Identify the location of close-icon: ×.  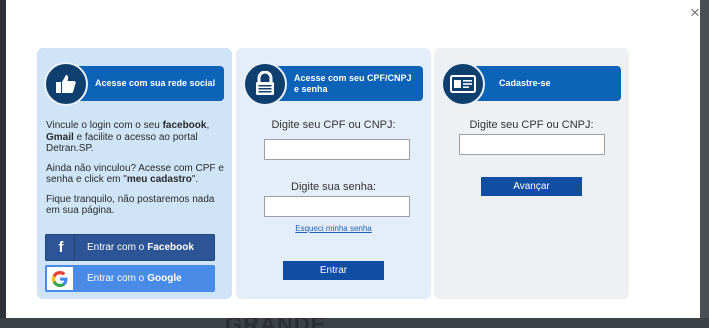
(695, 13).